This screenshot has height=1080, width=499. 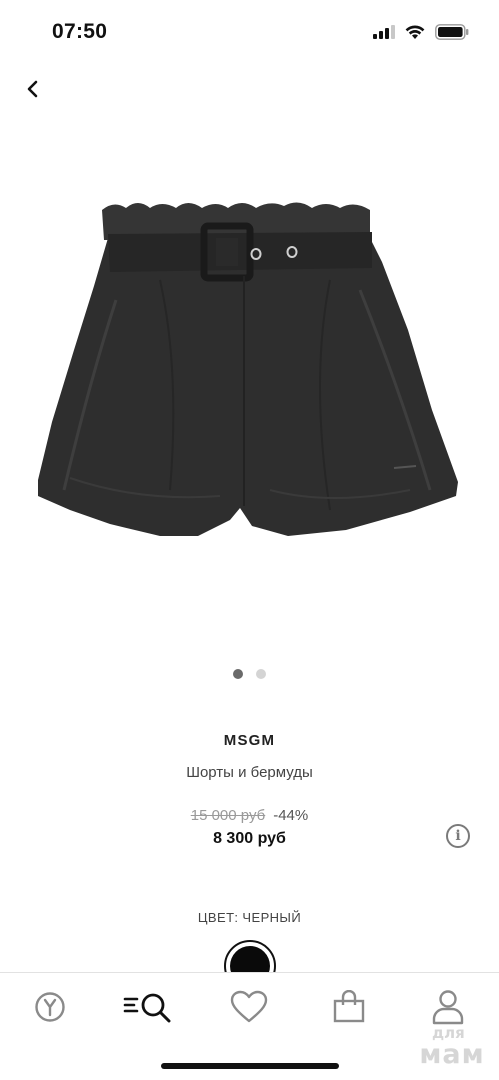 What do you see at coordinates (250, 1066) in the screenshot?
I see `home-indicator` at bounding box center [250, 1066].